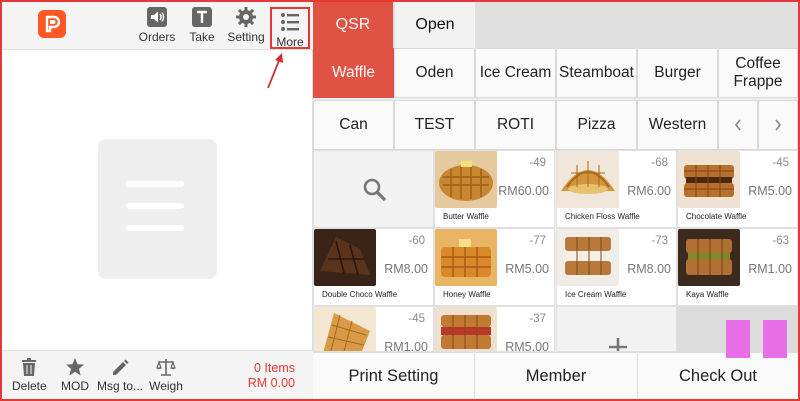 The width and height of the screenshot is (800, 401). I want to click on take-icon, so click(202, 17).